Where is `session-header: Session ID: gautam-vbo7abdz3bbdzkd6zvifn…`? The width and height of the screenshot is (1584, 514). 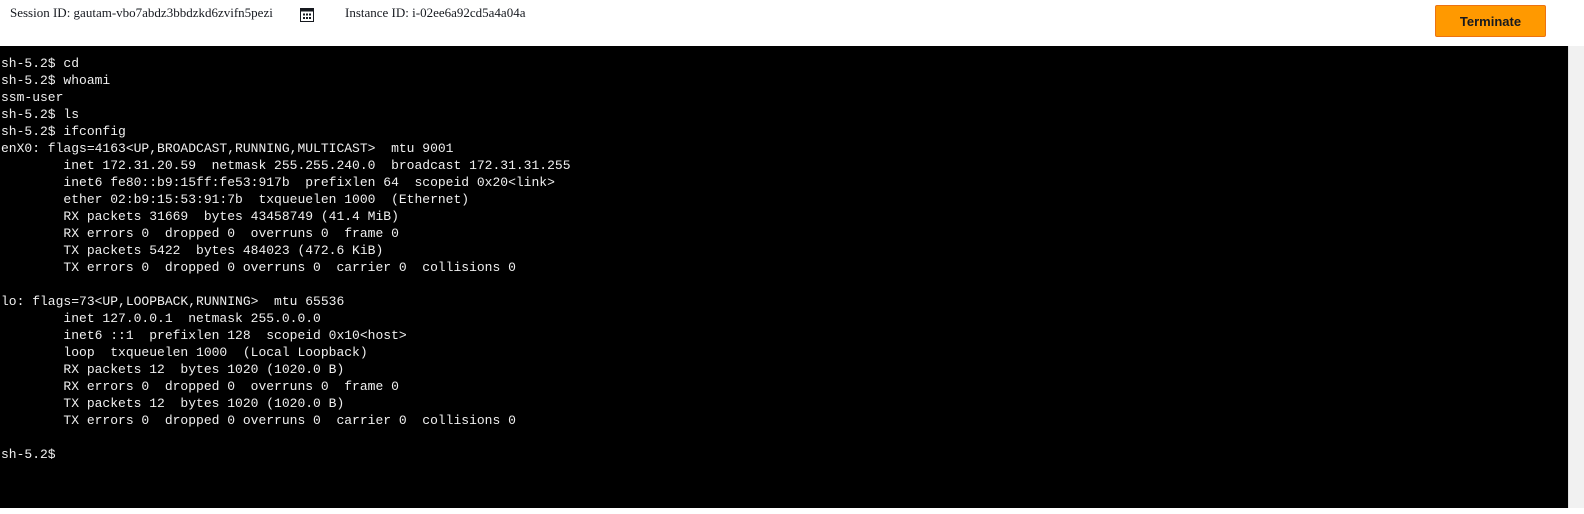
session-header: Session ID: gautam-vbo7abdz3bbdzkd6zvifn… is located at coordinates (792, 23).